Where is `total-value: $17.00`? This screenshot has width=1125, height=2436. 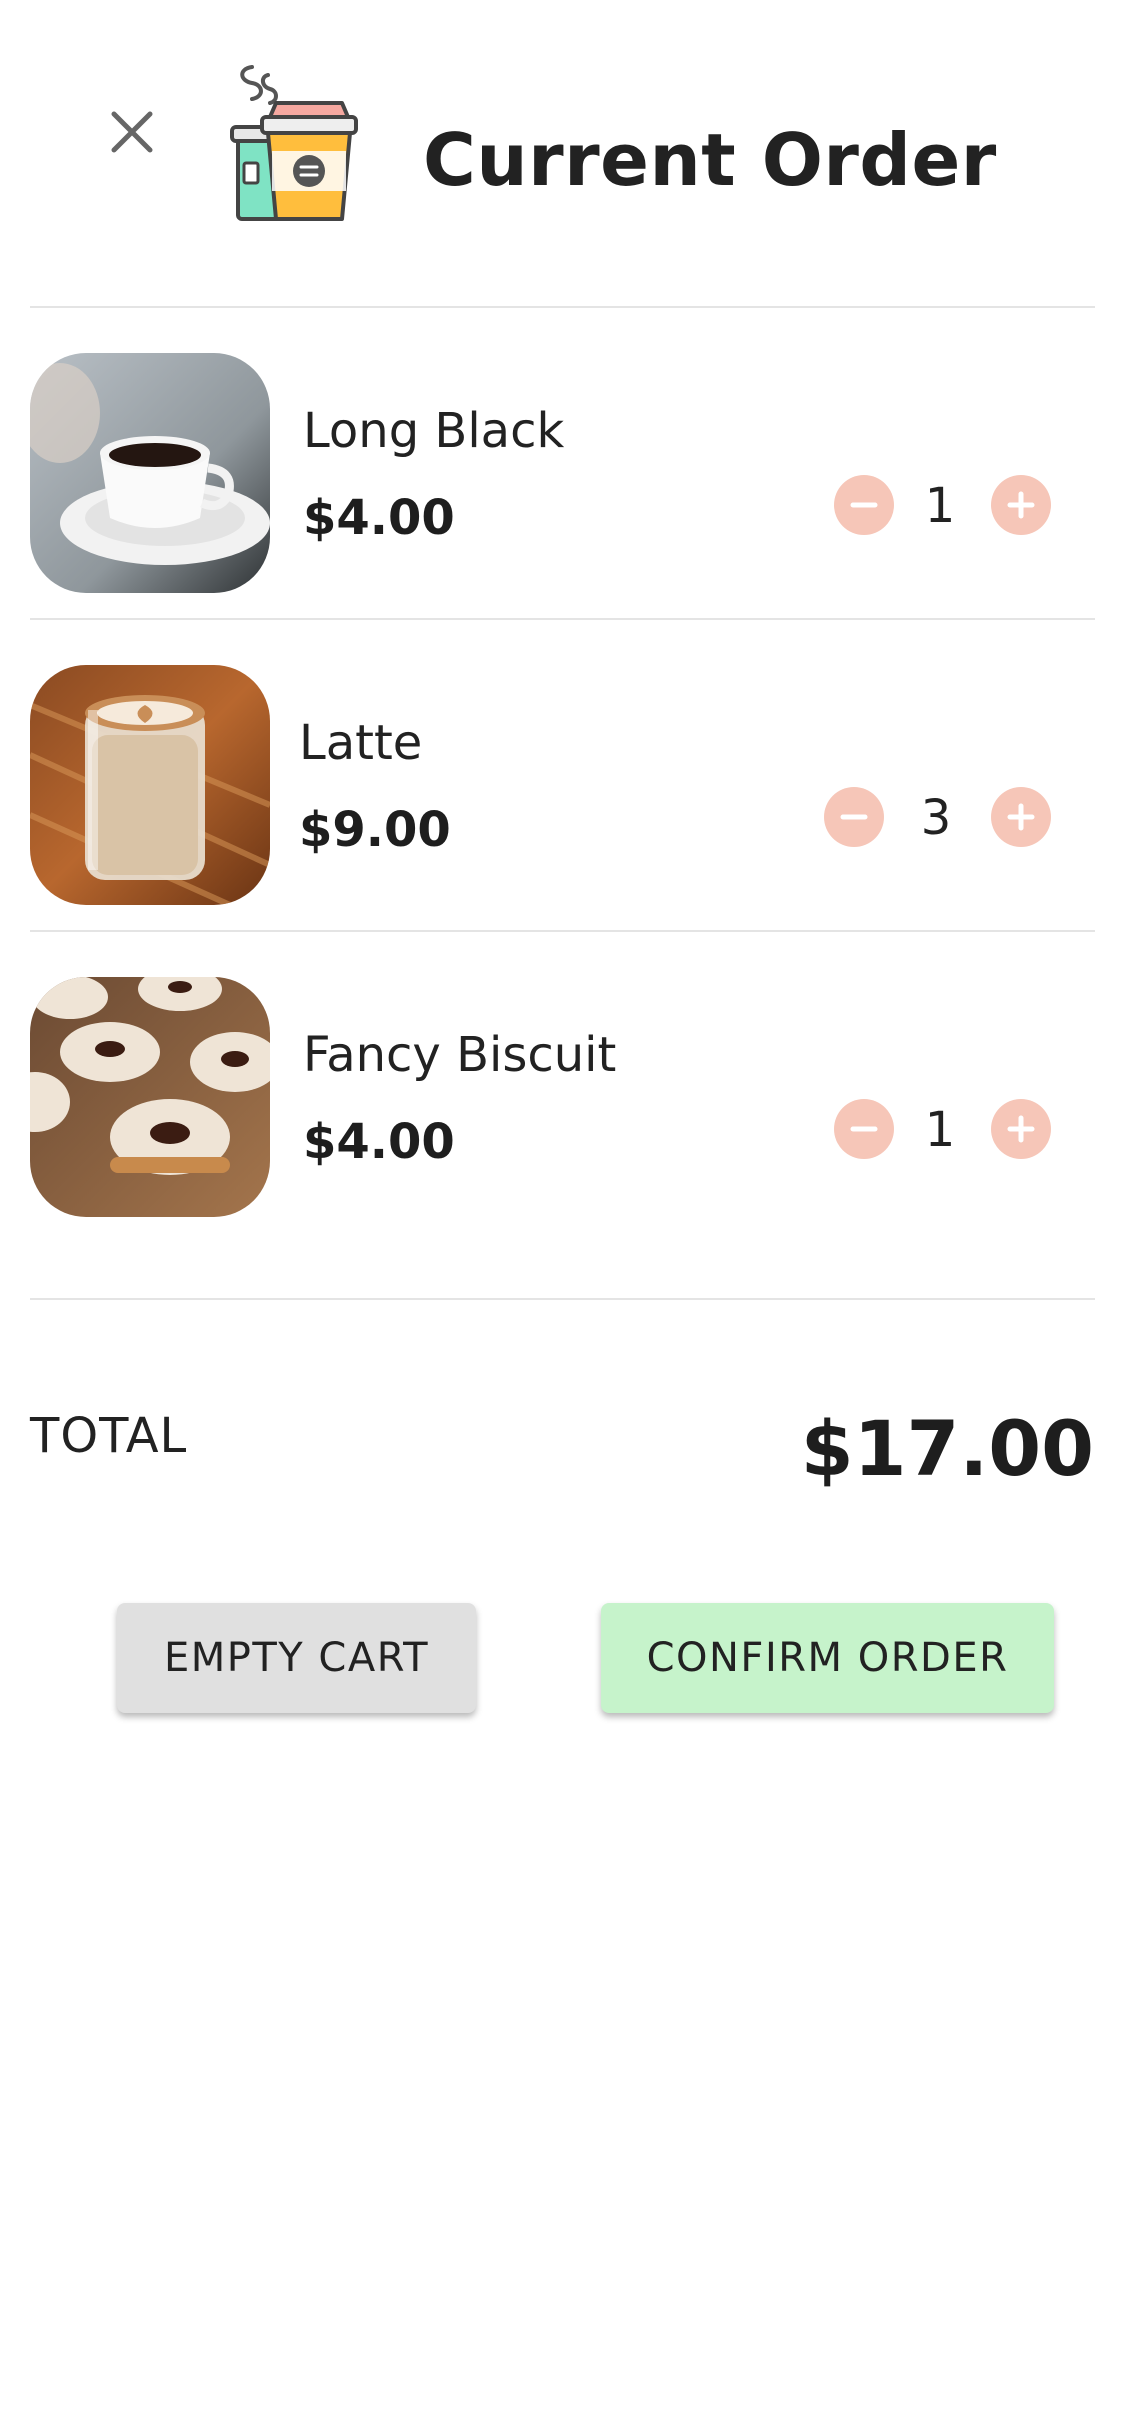 total-value: $17.00 is located at coordinates (947, 1448).